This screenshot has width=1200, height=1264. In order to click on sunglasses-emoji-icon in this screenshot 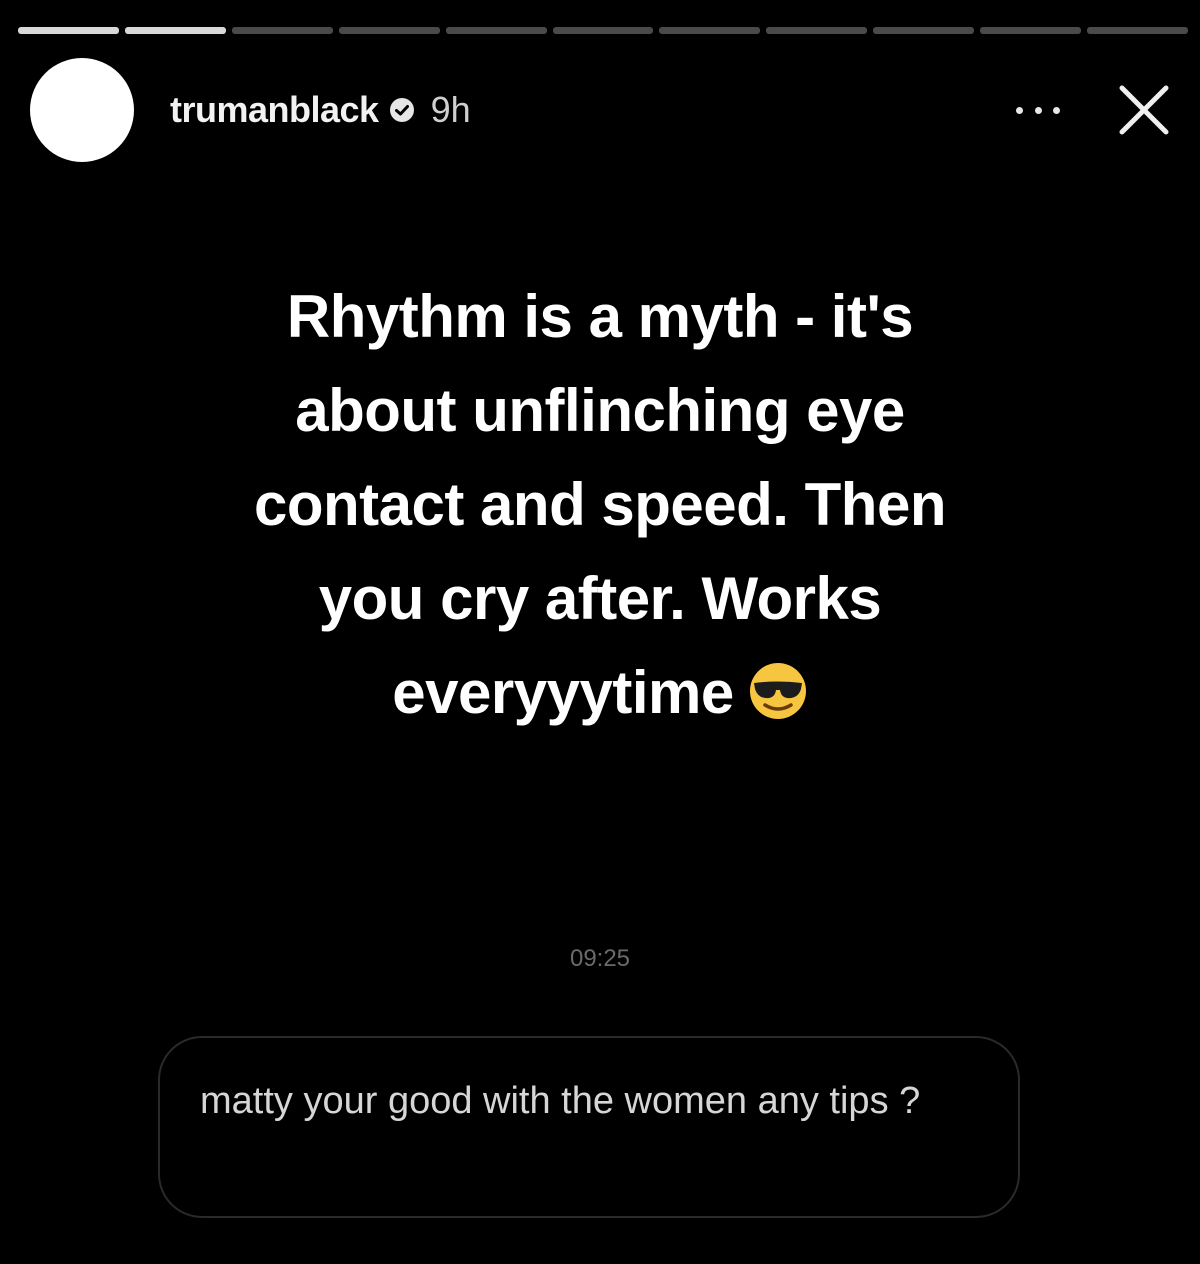, I will do `click(777, 691)`.